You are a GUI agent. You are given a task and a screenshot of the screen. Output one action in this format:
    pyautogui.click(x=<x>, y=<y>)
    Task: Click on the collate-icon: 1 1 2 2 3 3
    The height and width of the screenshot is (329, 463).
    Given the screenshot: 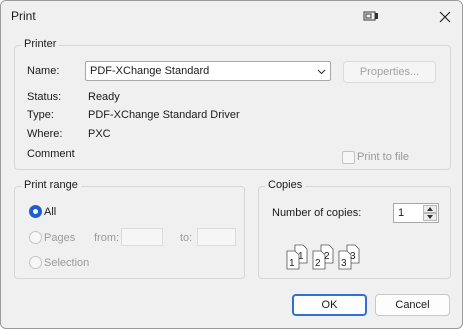 What is the action you would take?
    pyautogui.click(x=323, y=257)
    